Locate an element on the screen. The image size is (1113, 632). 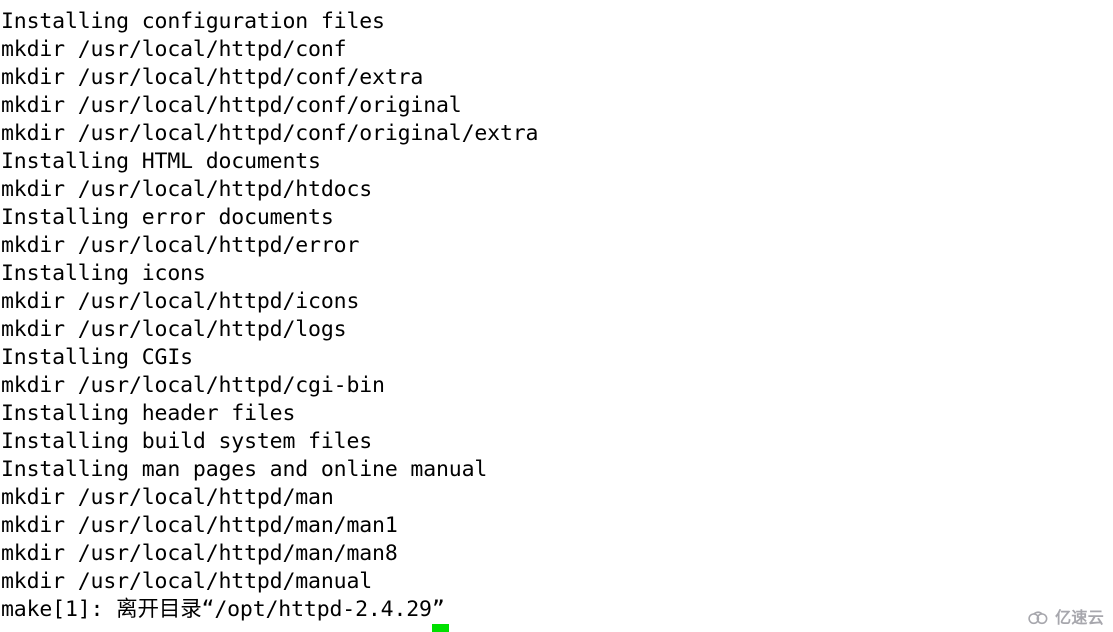
terminal-line: make[1]: 离开目录“/opt/httpd-2.4.29” is located at coordinates (223, 609).